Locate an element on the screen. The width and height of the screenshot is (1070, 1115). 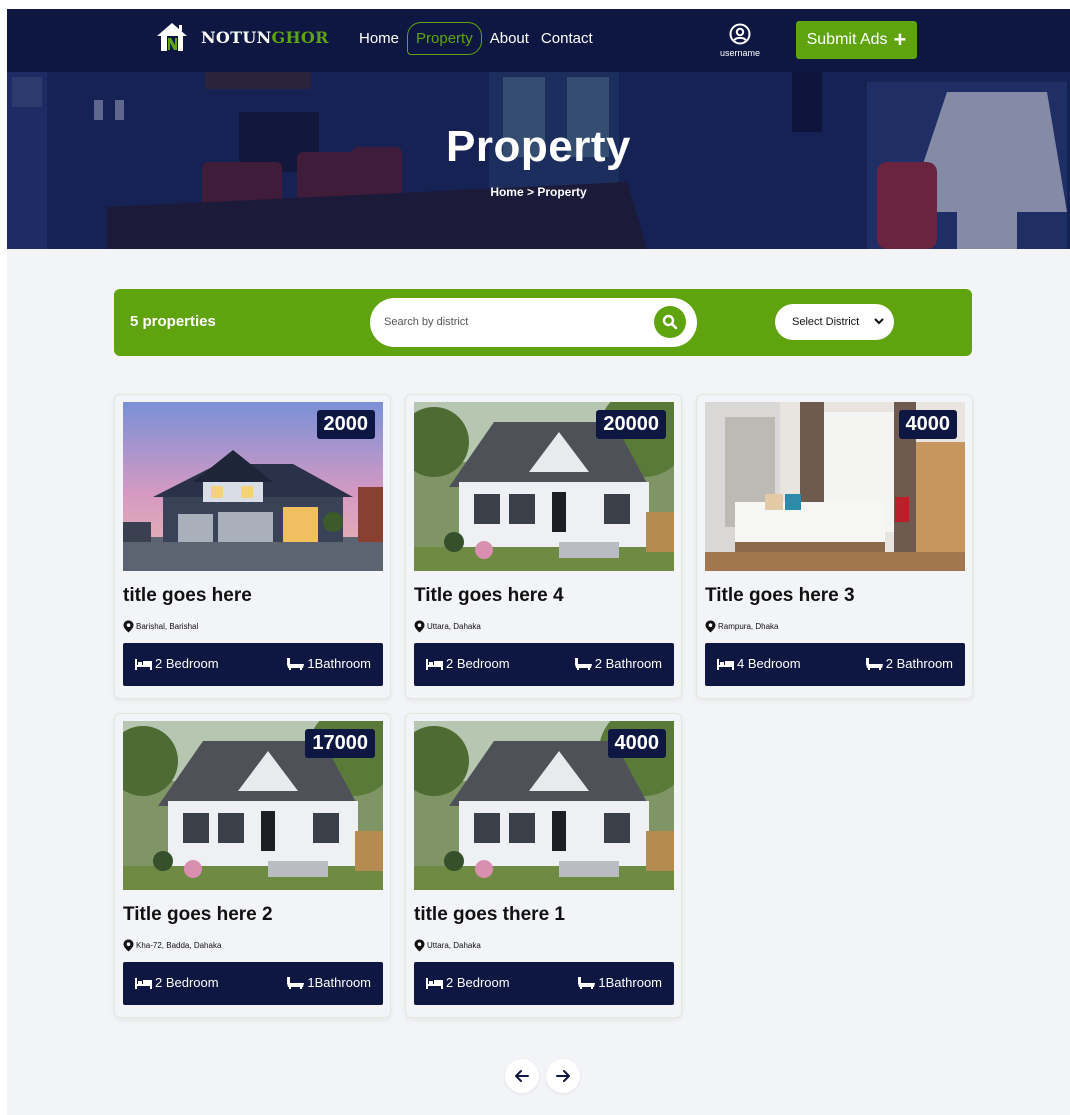
bedroom-label: 4 Bedroom is located at coordinates (769, 663).